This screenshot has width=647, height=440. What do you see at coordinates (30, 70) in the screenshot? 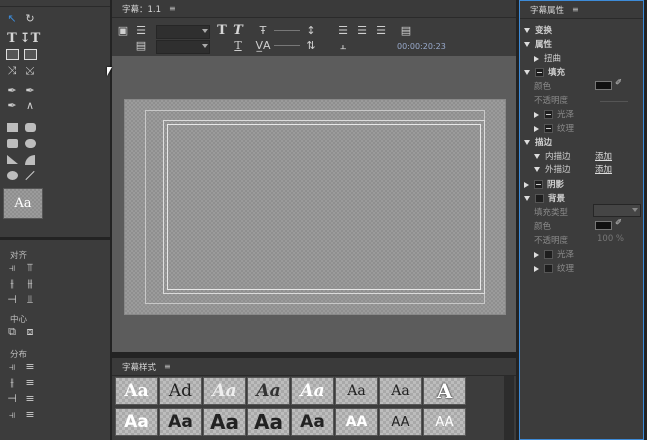
I see `vertical-path-type-tool-icon: ⤩` at bounding box center [30, 70].